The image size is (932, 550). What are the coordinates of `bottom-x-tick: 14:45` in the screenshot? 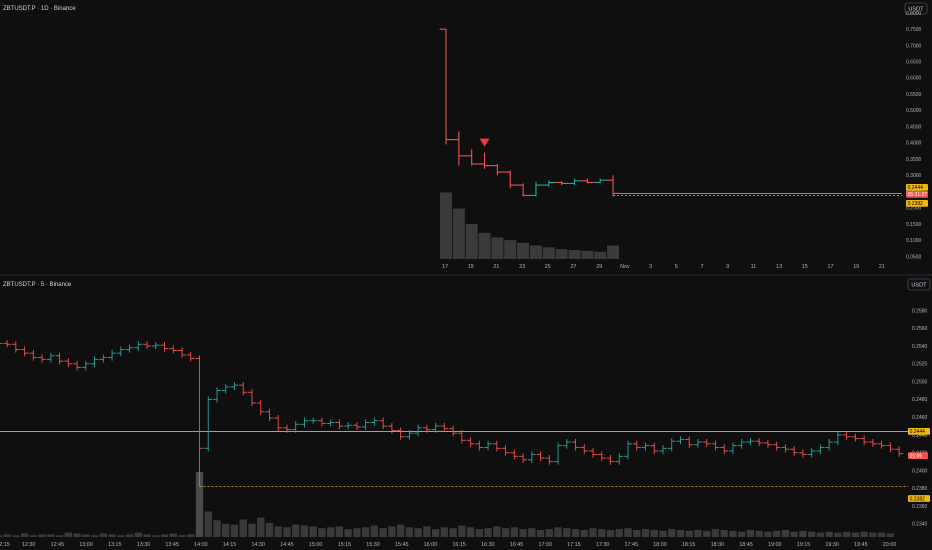 It's located at (287, 545).